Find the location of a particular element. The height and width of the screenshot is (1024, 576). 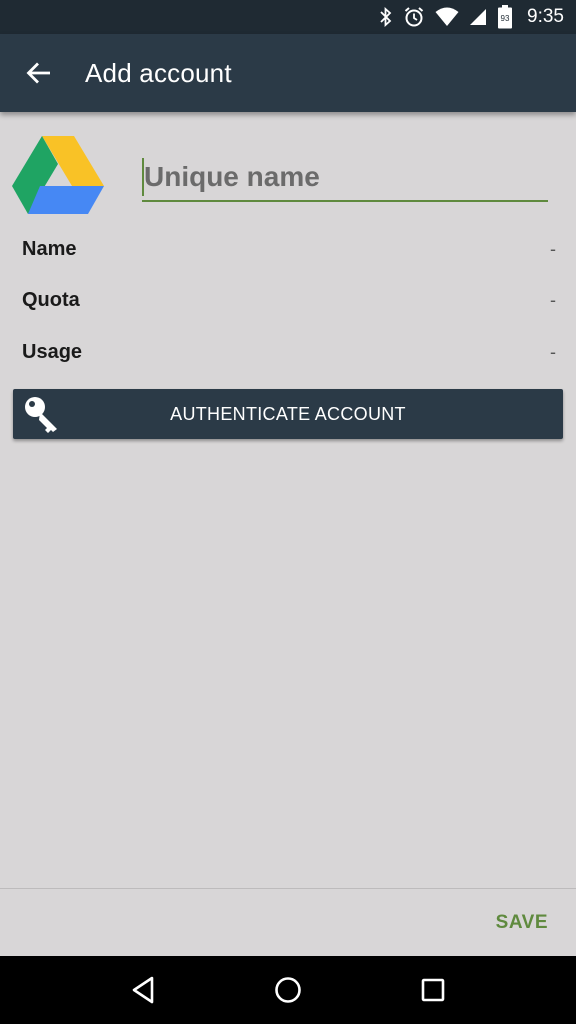

footer-divider is located at coordinates (288, 888).